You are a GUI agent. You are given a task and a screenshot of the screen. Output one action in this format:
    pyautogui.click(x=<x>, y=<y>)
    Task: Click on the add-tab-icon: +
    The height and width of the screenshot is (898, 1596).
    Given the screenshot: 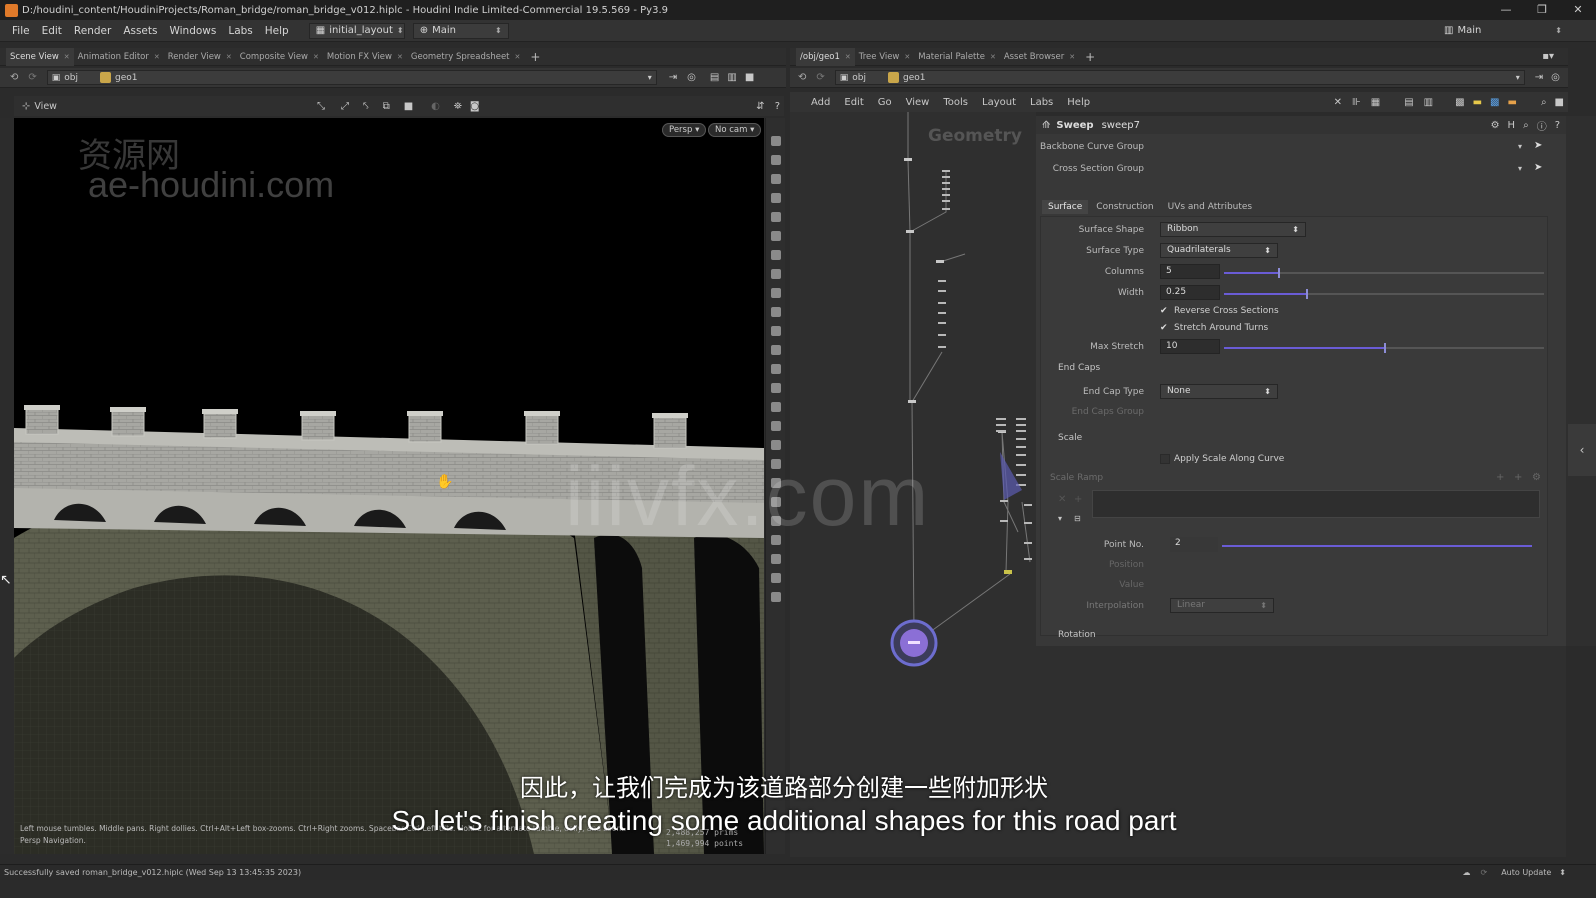 What is the action you would take?
    pyautogui.click(x=1090, y=57)
    